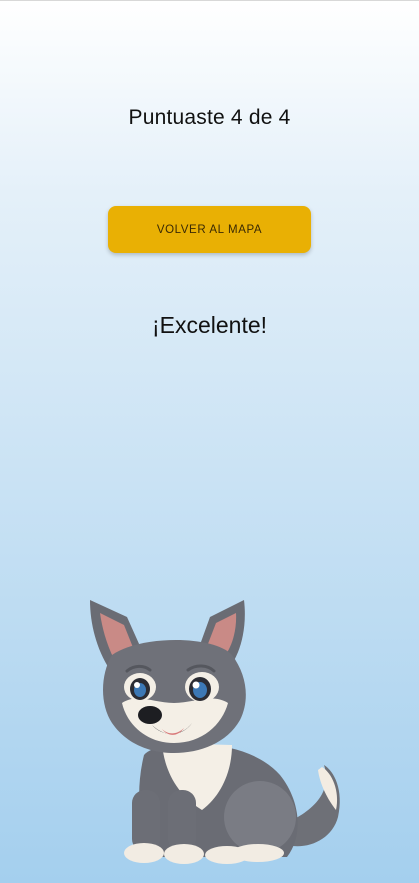 Image resolution: width=419 pixels, height=883 pixels. What do you see at coordinates (209, 117) in the screenshot?
I see `score-text: Puntuaste 4 de 4` at bounding box center [209, 117].